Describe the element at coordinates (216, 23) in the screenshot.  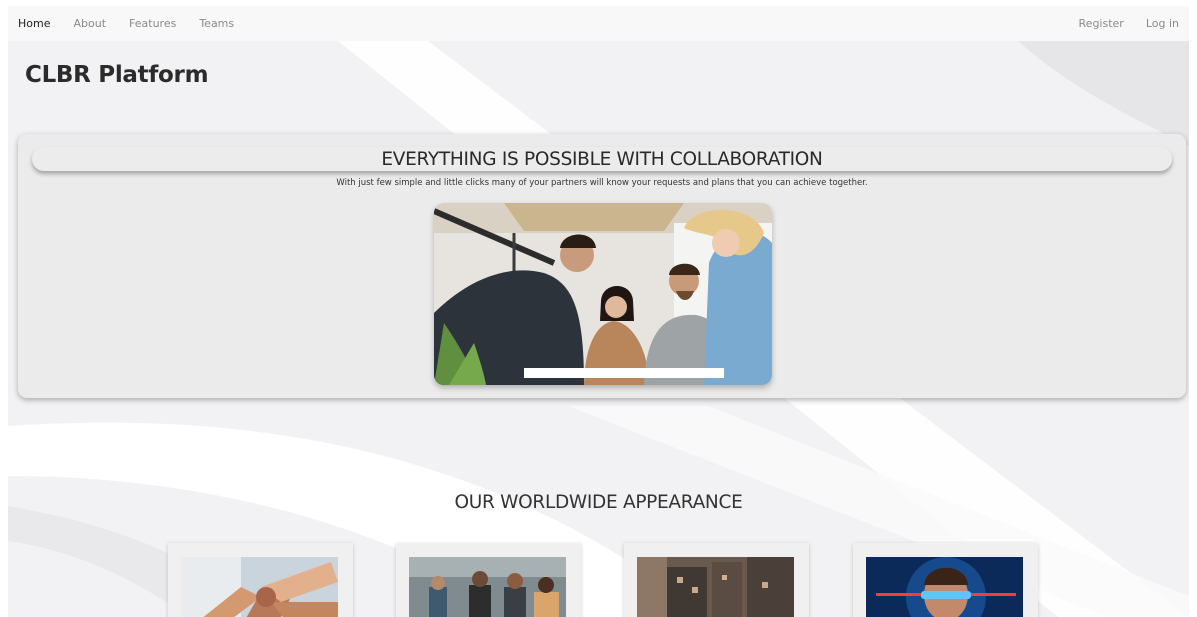
I see `nav-link-teams: Teams` at that location.